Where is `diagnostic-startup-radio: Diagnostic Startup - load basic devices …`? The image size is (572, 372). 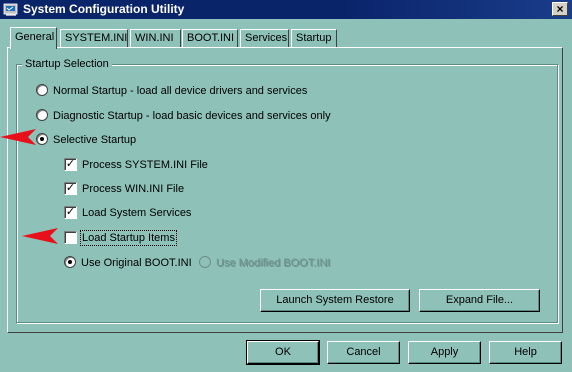 diagnostic-startup-radio: Diagnostic Startup - load basic devices … is located at coordinates (183, 116).